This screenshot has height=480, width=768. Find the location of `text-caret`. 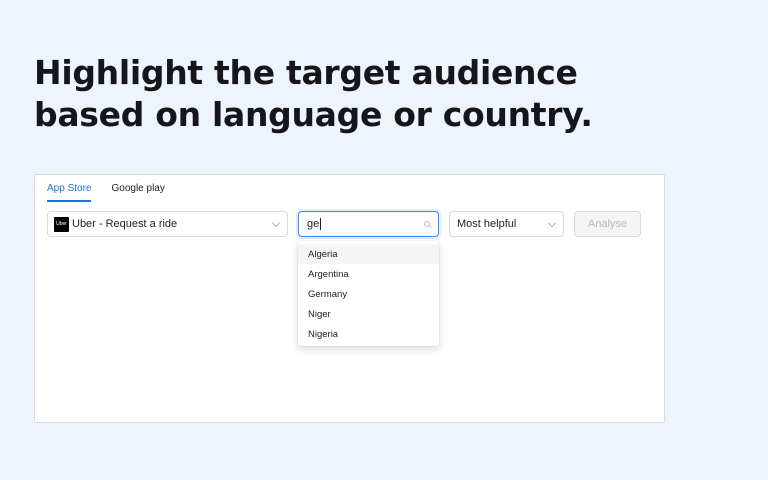

text-caret is located at coordinates (321, 224).